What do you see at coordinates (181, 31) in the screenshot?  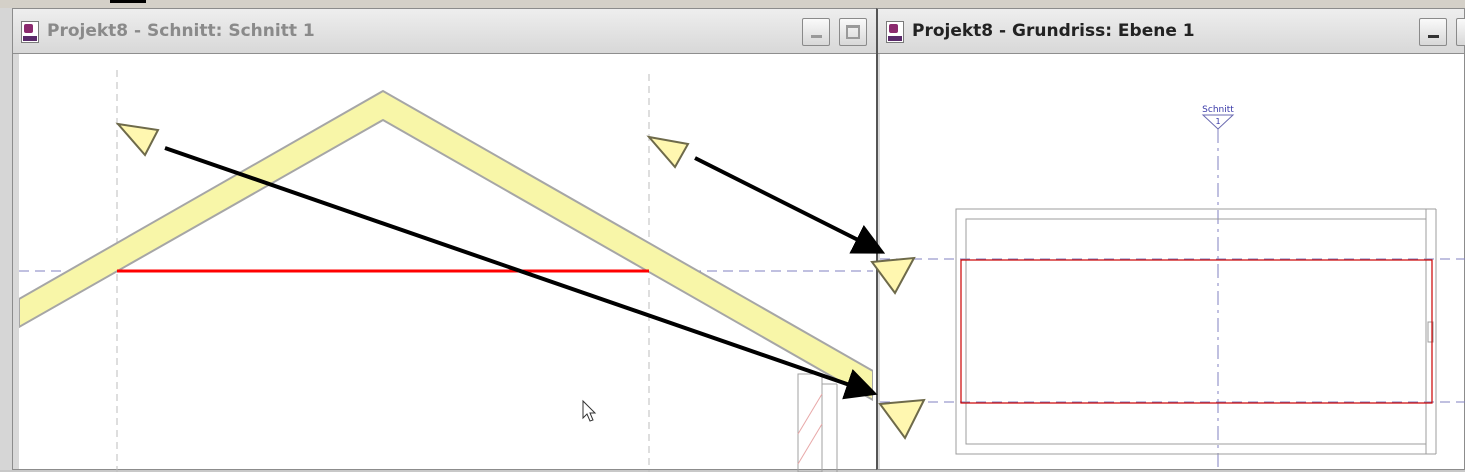 I see `section-window-title: Projekt8 - Schnitt: Schnitt 1` at bounding box center [181, 31].